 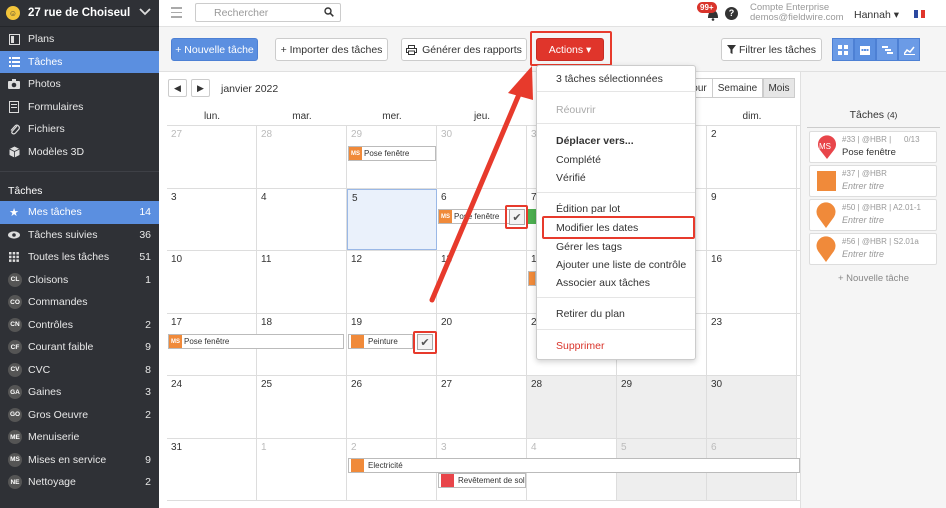 What do you see at coordinates (79, 235) in the screenshot?
I see `sidebar-item-followed-tasks: Tâches suivies 36` at bounding box center [79, 235].